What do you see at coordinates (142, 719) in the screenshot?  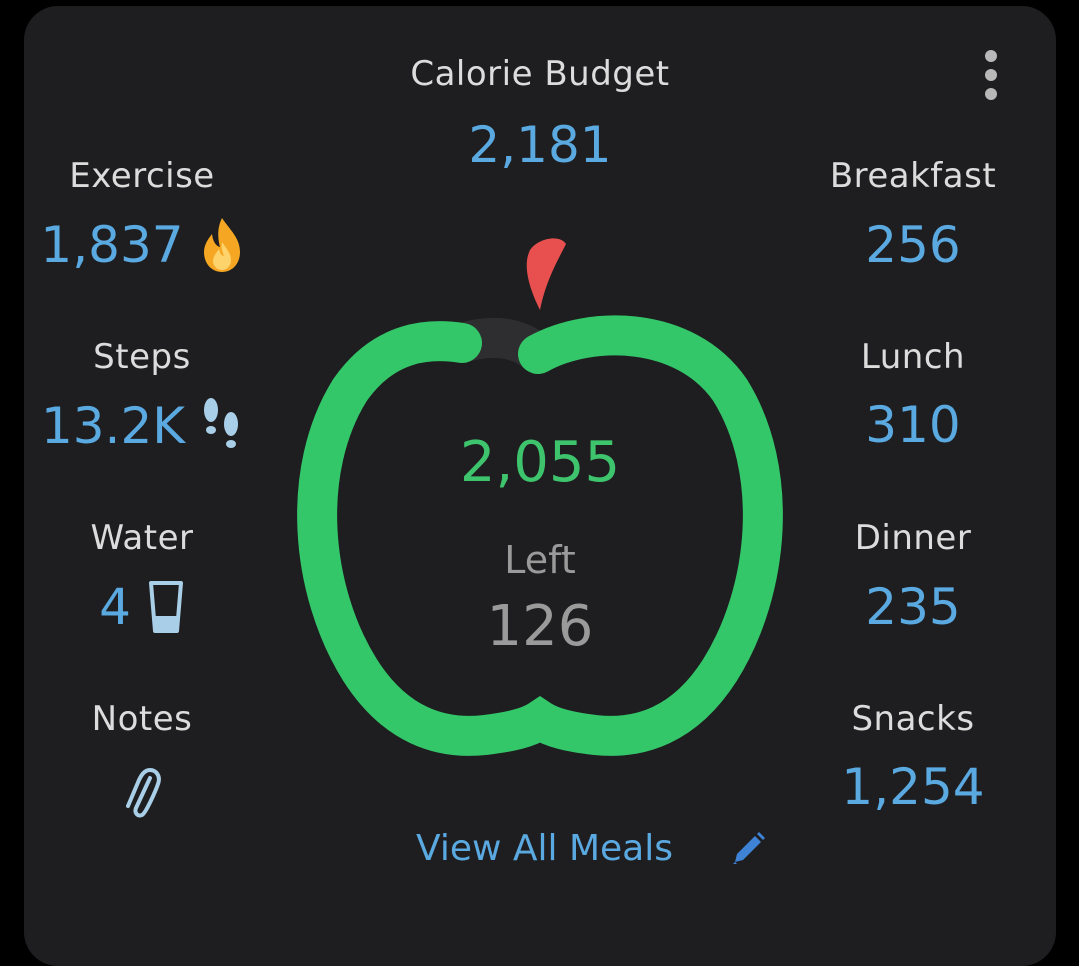 I see `notes-label: Notes` at bounding box center [142, 719].